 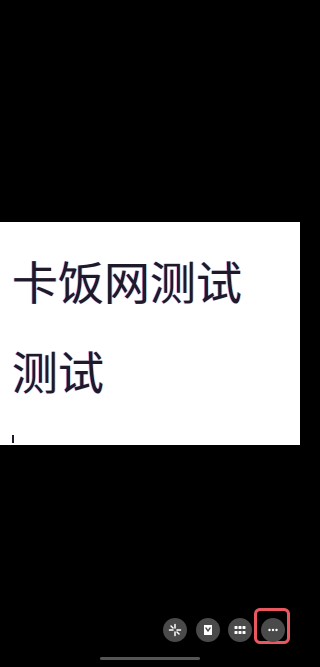 I want to click on download-button, so click(x=208, y=630).